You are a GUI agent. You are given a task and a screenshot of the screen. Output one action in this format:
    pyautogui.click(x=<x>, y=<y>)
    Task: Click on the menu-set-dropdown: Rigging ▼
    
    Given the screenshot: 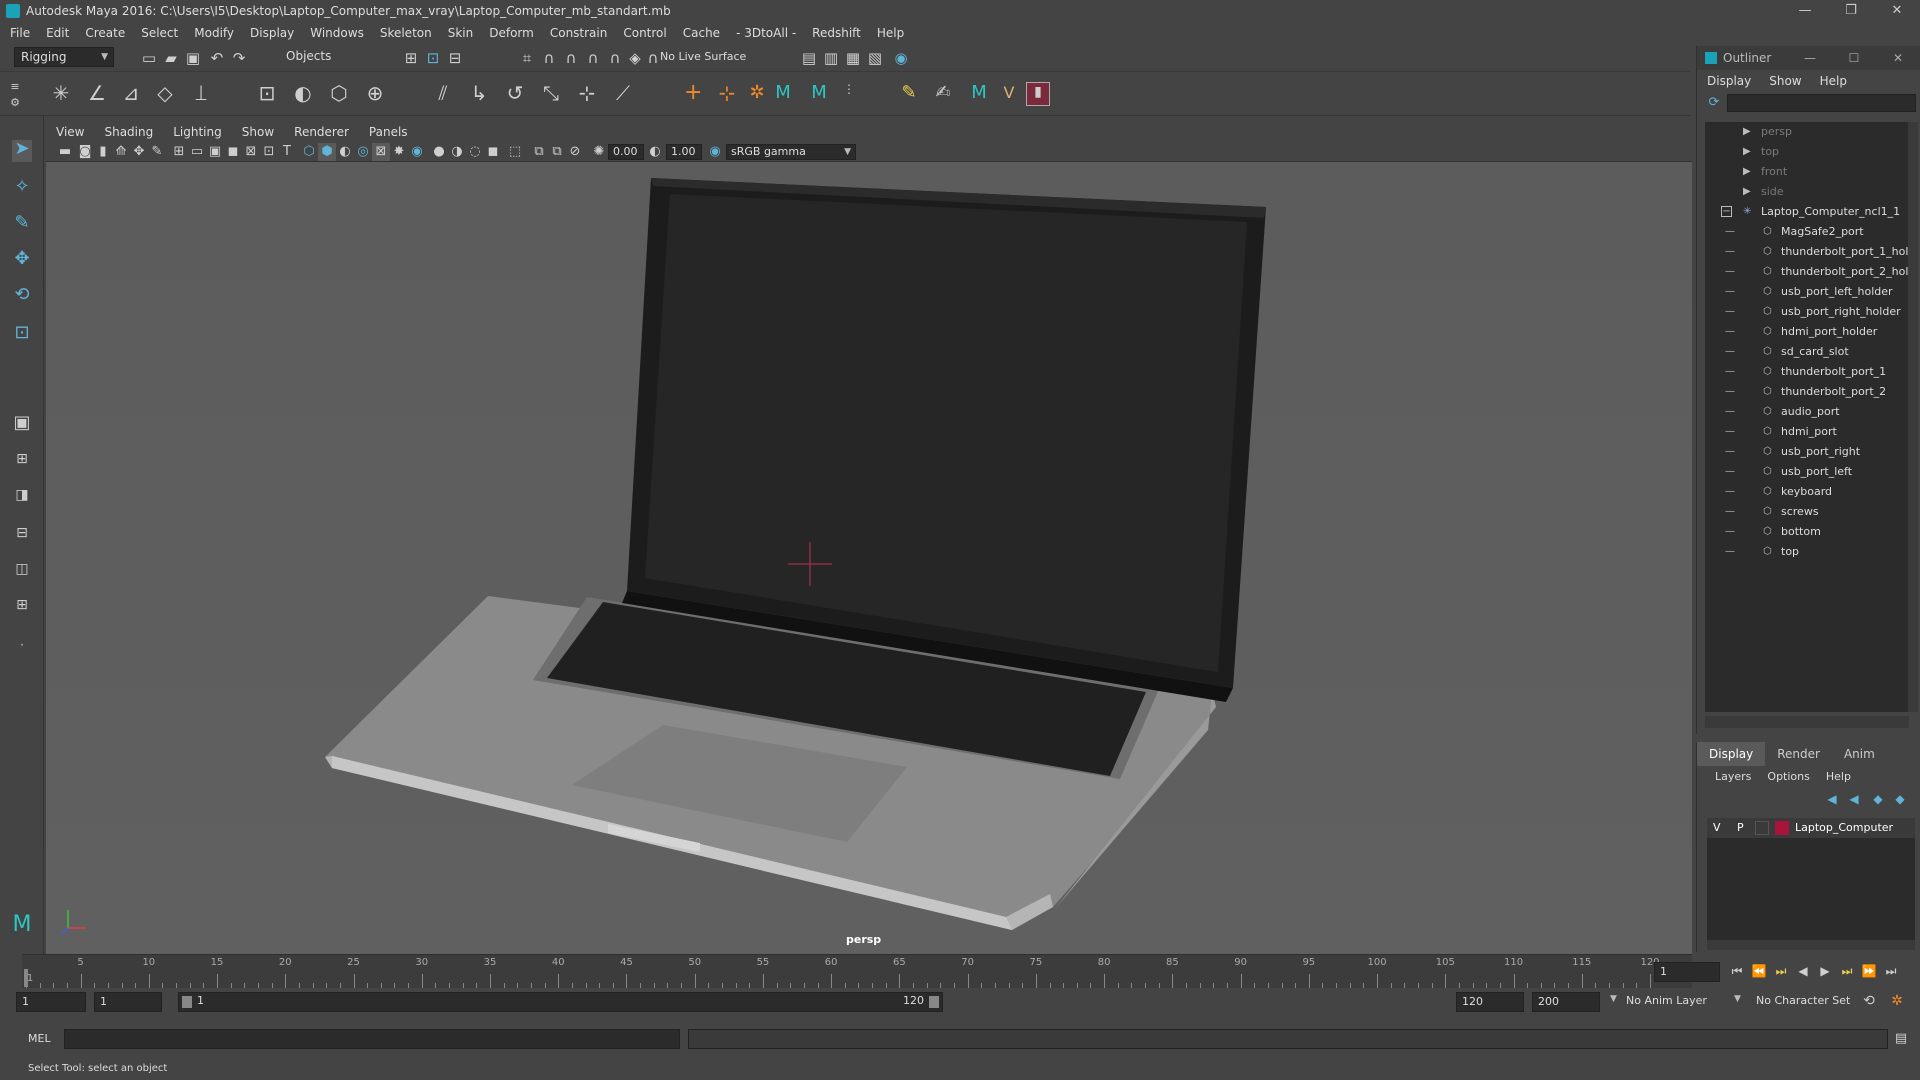 What is the action you would take?
    pyautogui.click(x=64, y=57)
    